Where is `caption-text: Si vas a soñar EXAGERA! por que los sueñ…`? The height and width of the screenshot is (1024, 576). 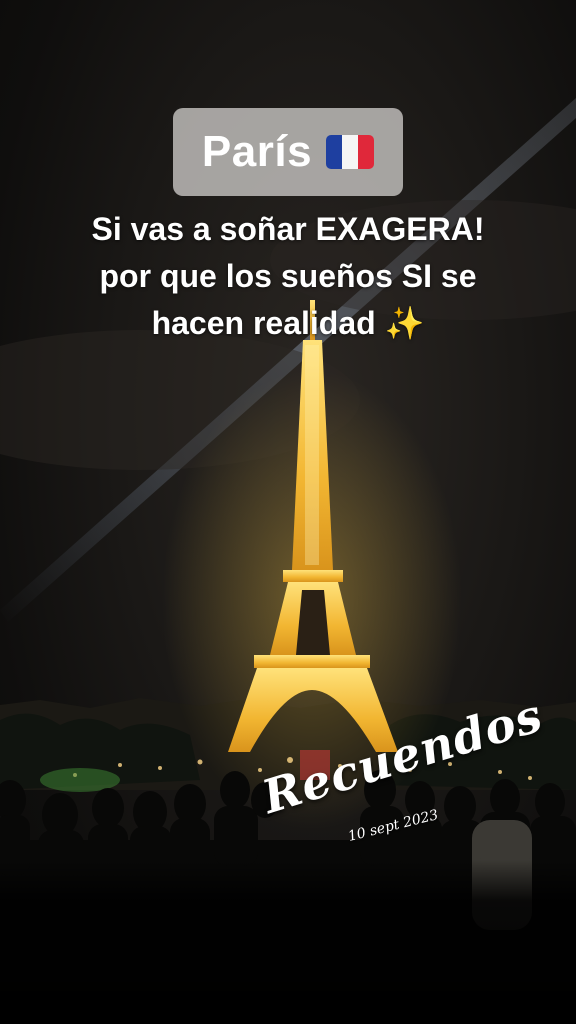 caption-text: Si vas a soñar EXAGERA! por que los sueñ… is located at coordinates (288, 276).